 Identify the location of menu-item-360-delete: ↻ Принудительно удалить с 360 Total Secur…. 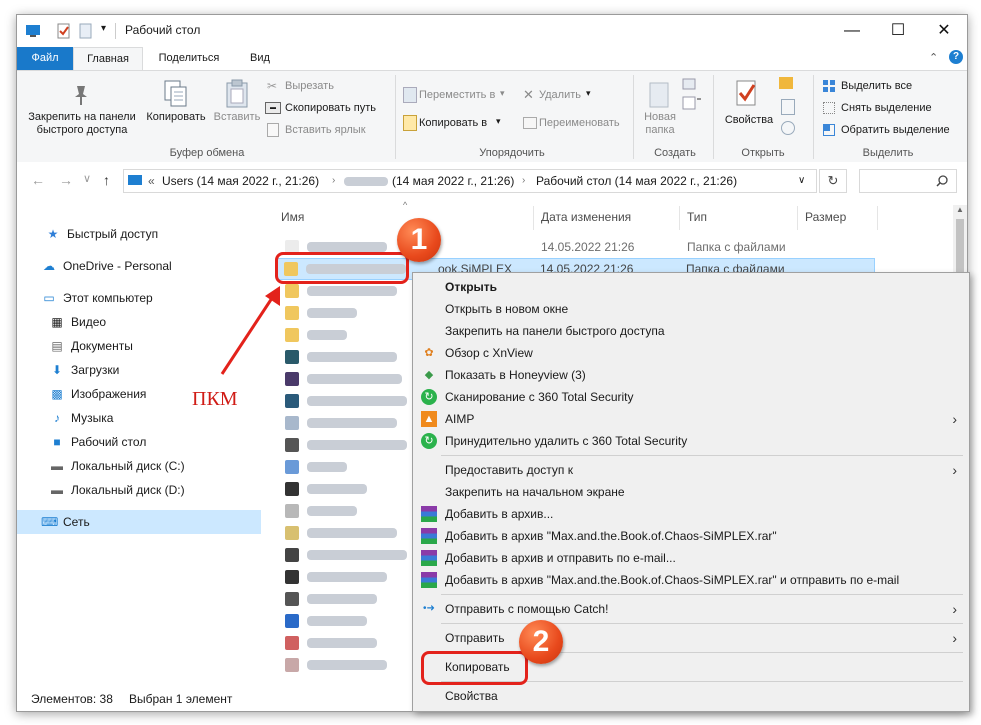
(690, 441).